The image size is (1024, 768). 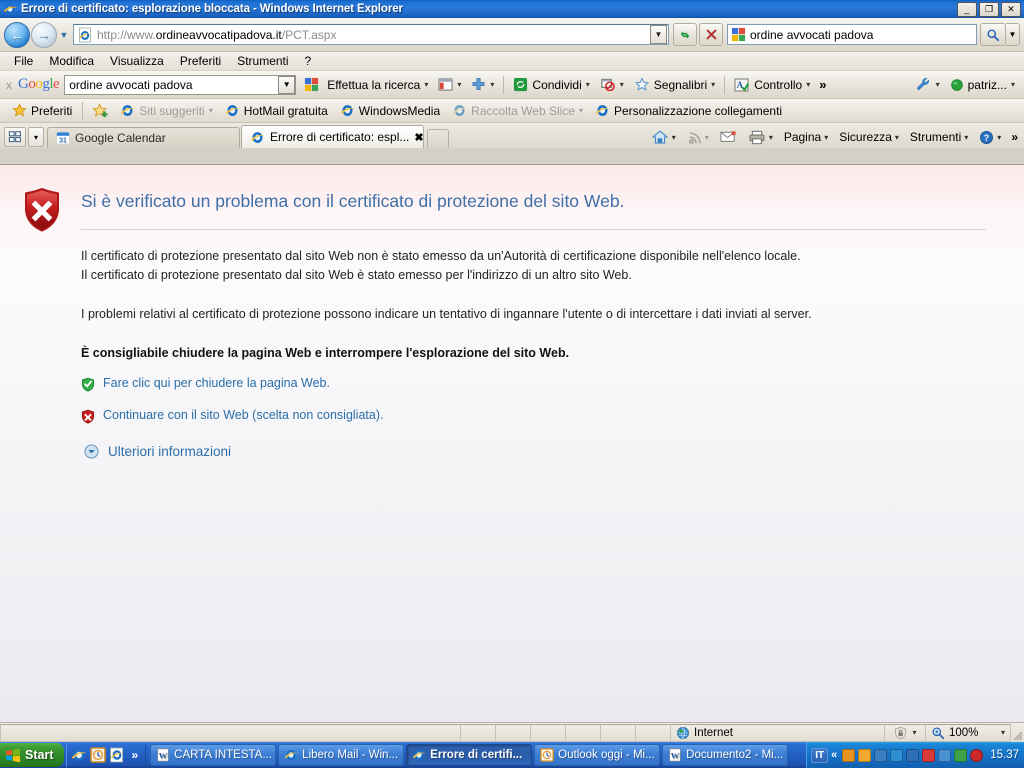 What do you see at coordinates (449, 84) in the screenshot?
I see `google-sidebar-button: ▾` at bounding box center [449, 84].